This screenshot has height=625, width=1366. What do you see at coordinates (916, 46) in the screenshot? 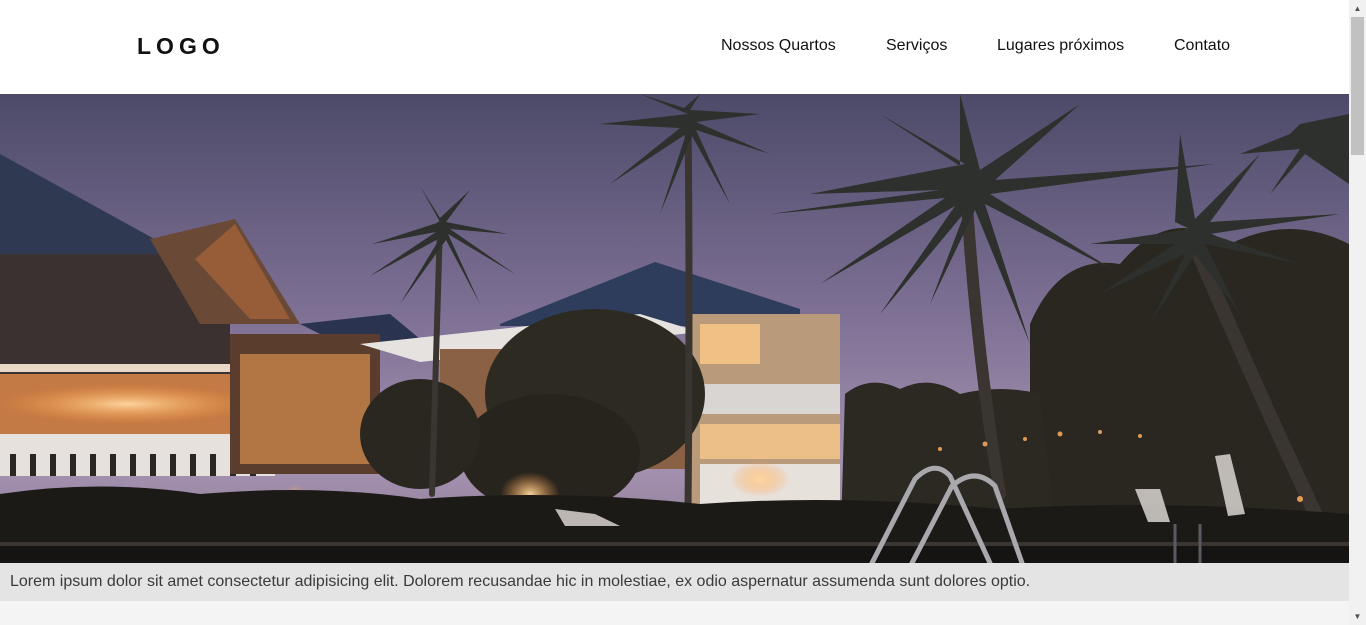
I see `nav-link-servicos: Serviços` at bounding box center [916, 46].